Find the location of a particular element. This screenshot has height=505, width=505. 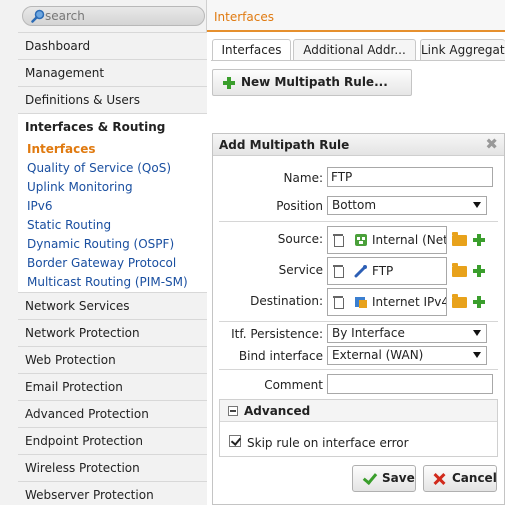

destination-field: Internet IPv4 ( is located at coordinates (387, 302).